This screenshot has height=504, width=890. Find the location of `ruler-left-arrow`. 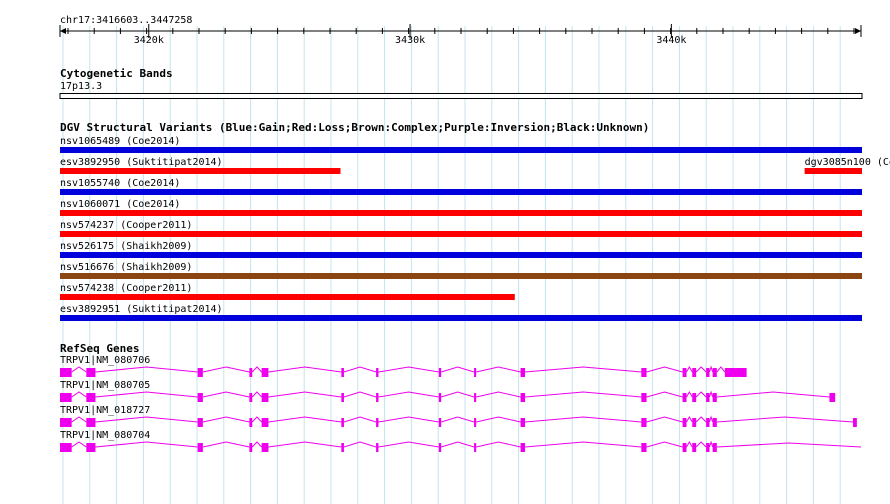

ruler-left-arrow is located at coordinates (63, 31).